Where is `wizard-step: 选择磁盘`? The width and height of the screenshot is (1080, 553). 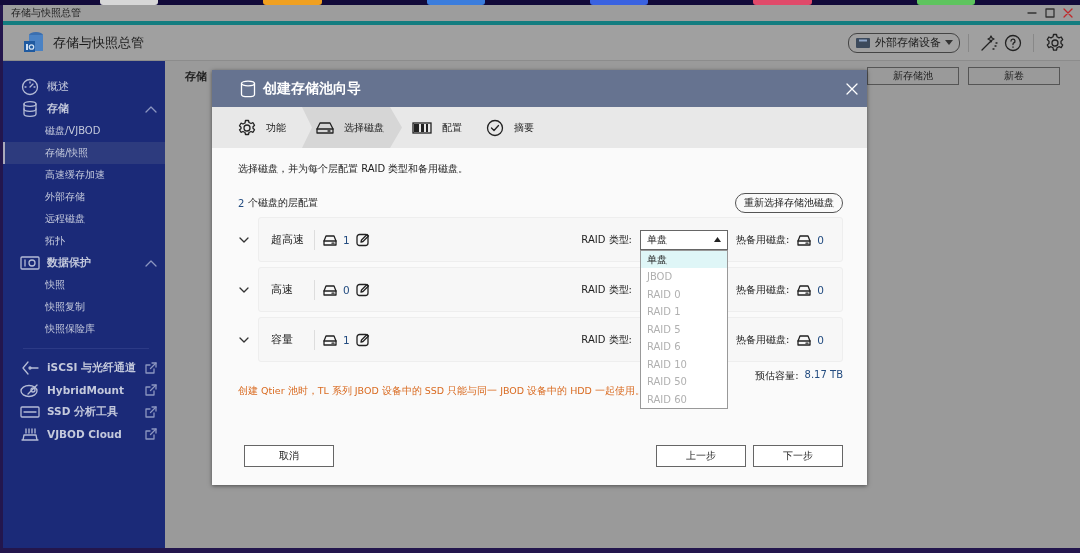 wizard-step: 选择磁盘 is located at coordinates (352, 127).